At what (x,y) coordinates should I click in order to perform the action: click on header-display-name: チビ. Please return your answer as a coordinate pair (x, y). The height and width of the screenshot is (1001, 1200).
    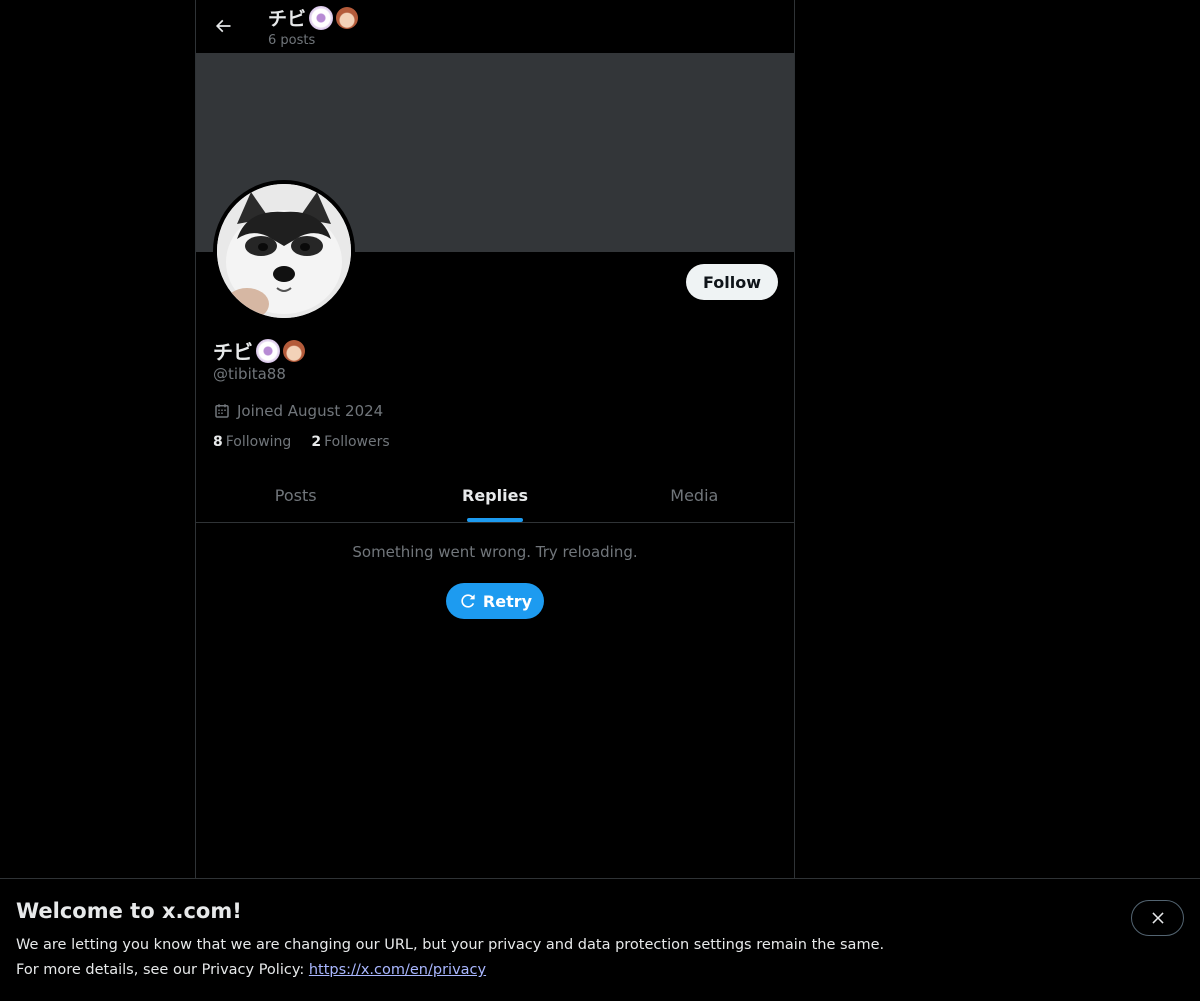
    Looking at the image, I should click on (313, 17).